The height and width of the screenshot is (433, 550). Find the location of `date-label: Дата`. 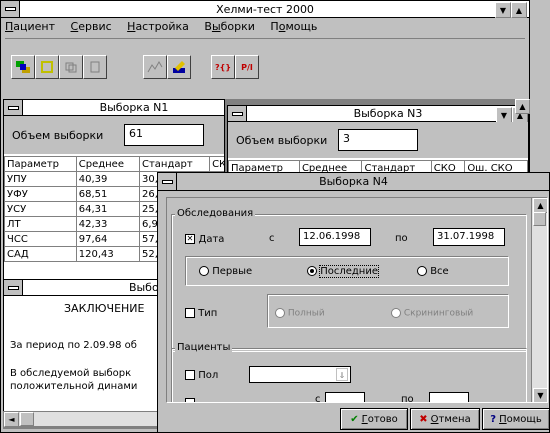

date-label: Дата is located at coordinates (211, 239).